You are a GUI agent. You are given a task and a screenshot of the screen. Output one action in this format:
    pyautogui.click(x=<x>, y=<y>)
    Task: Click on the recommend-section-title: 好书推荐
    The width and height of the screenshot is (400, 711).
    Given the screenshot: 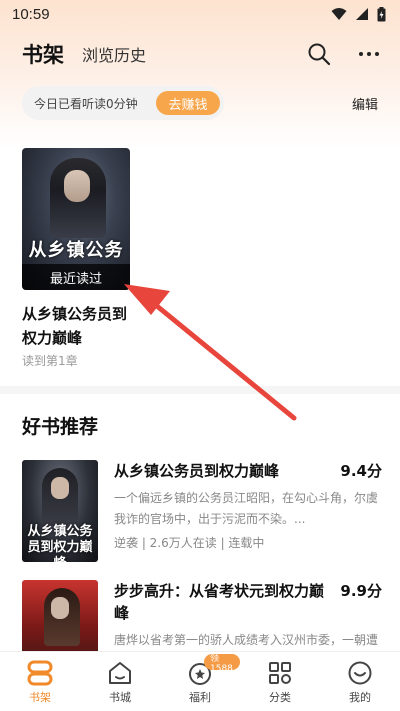 What is the action you would take?
    pyautogui.click(x=60, y=427)
    